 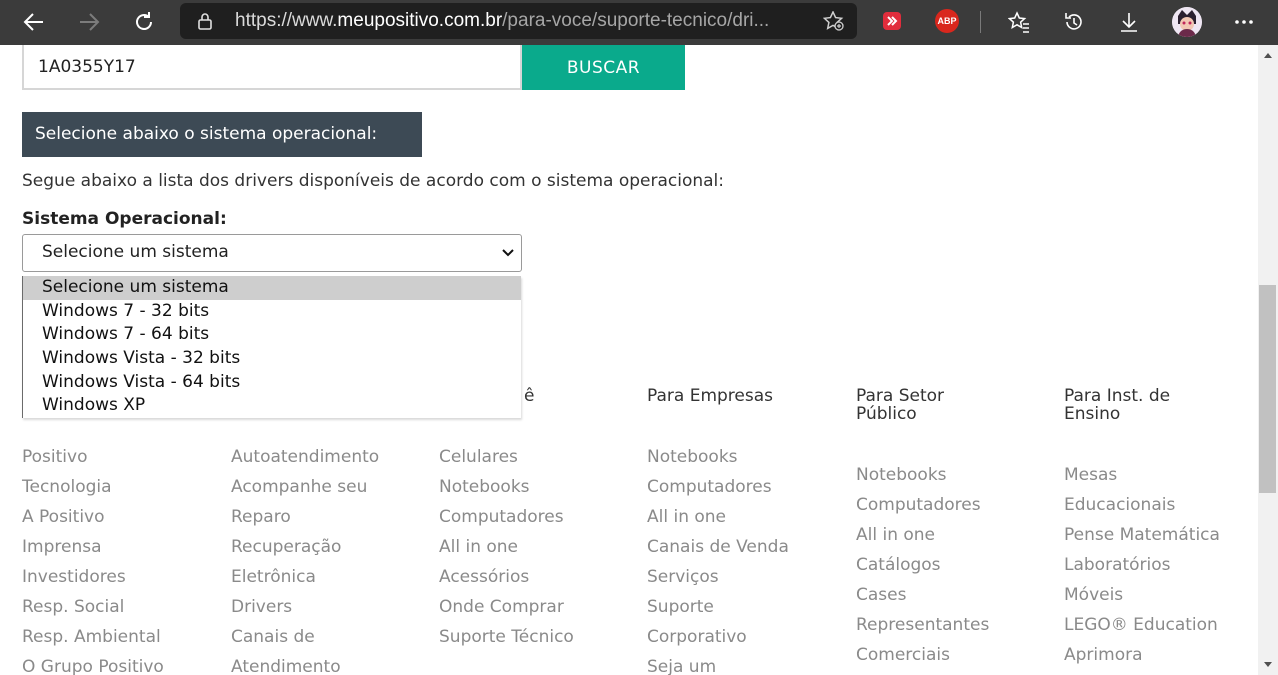 I want to click on footer-link: Catálogos, so click(x=922, y=565).